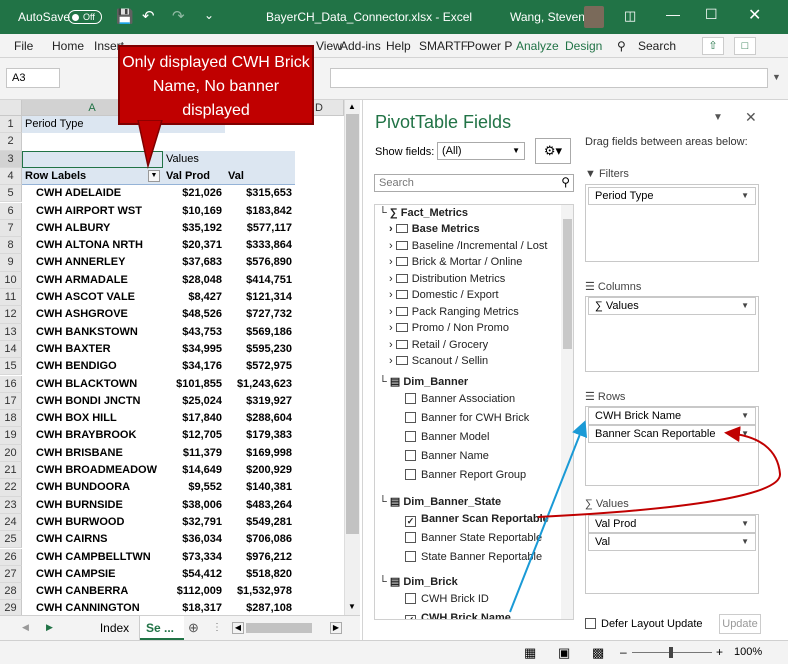  I want to click on field-checkbox: Banner for CWH Brick, so click(467, 418).